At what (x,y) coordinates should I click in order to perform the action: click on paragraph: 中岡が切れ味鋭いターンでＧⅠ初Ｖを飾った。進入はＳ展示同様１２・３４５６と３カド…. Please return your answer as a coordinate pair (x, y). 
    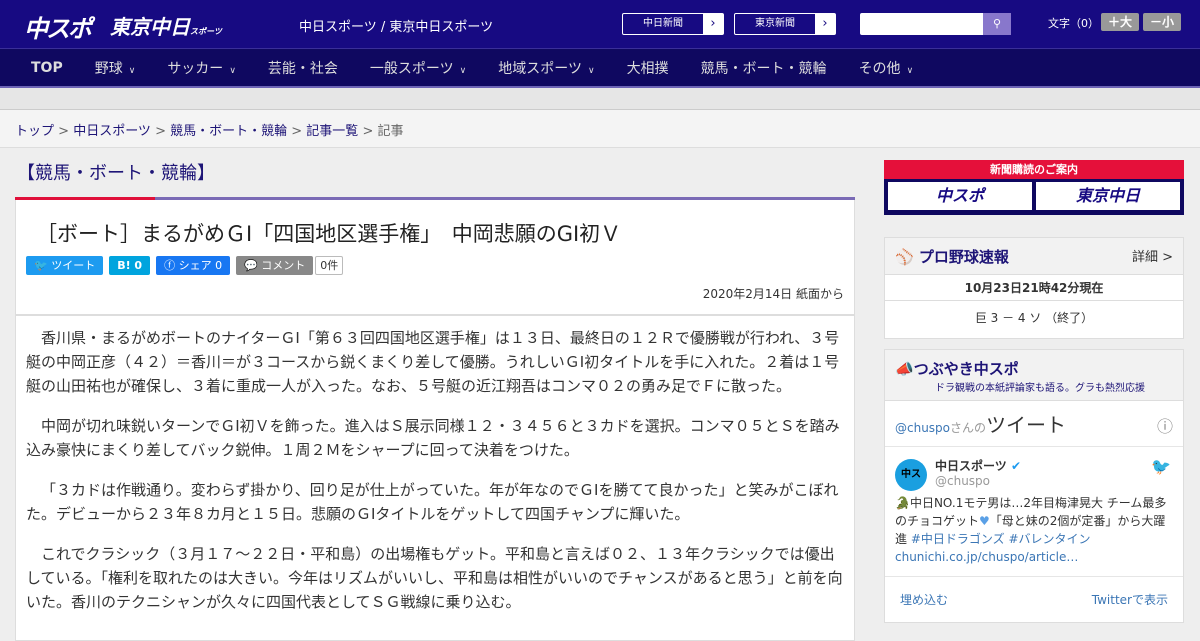
    Looking at the image, I should click on (433, 438).